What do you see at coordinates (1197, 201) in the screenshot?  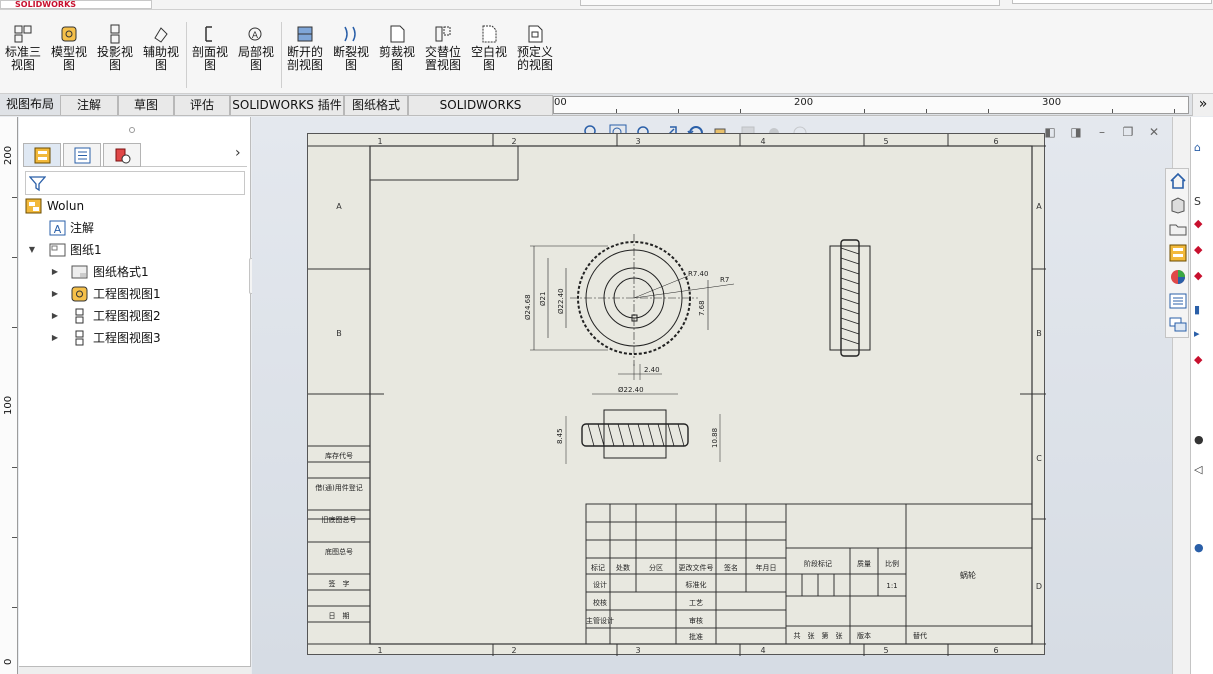 I see `pane-text-fragment: S` at bounding box center [1197, 201].